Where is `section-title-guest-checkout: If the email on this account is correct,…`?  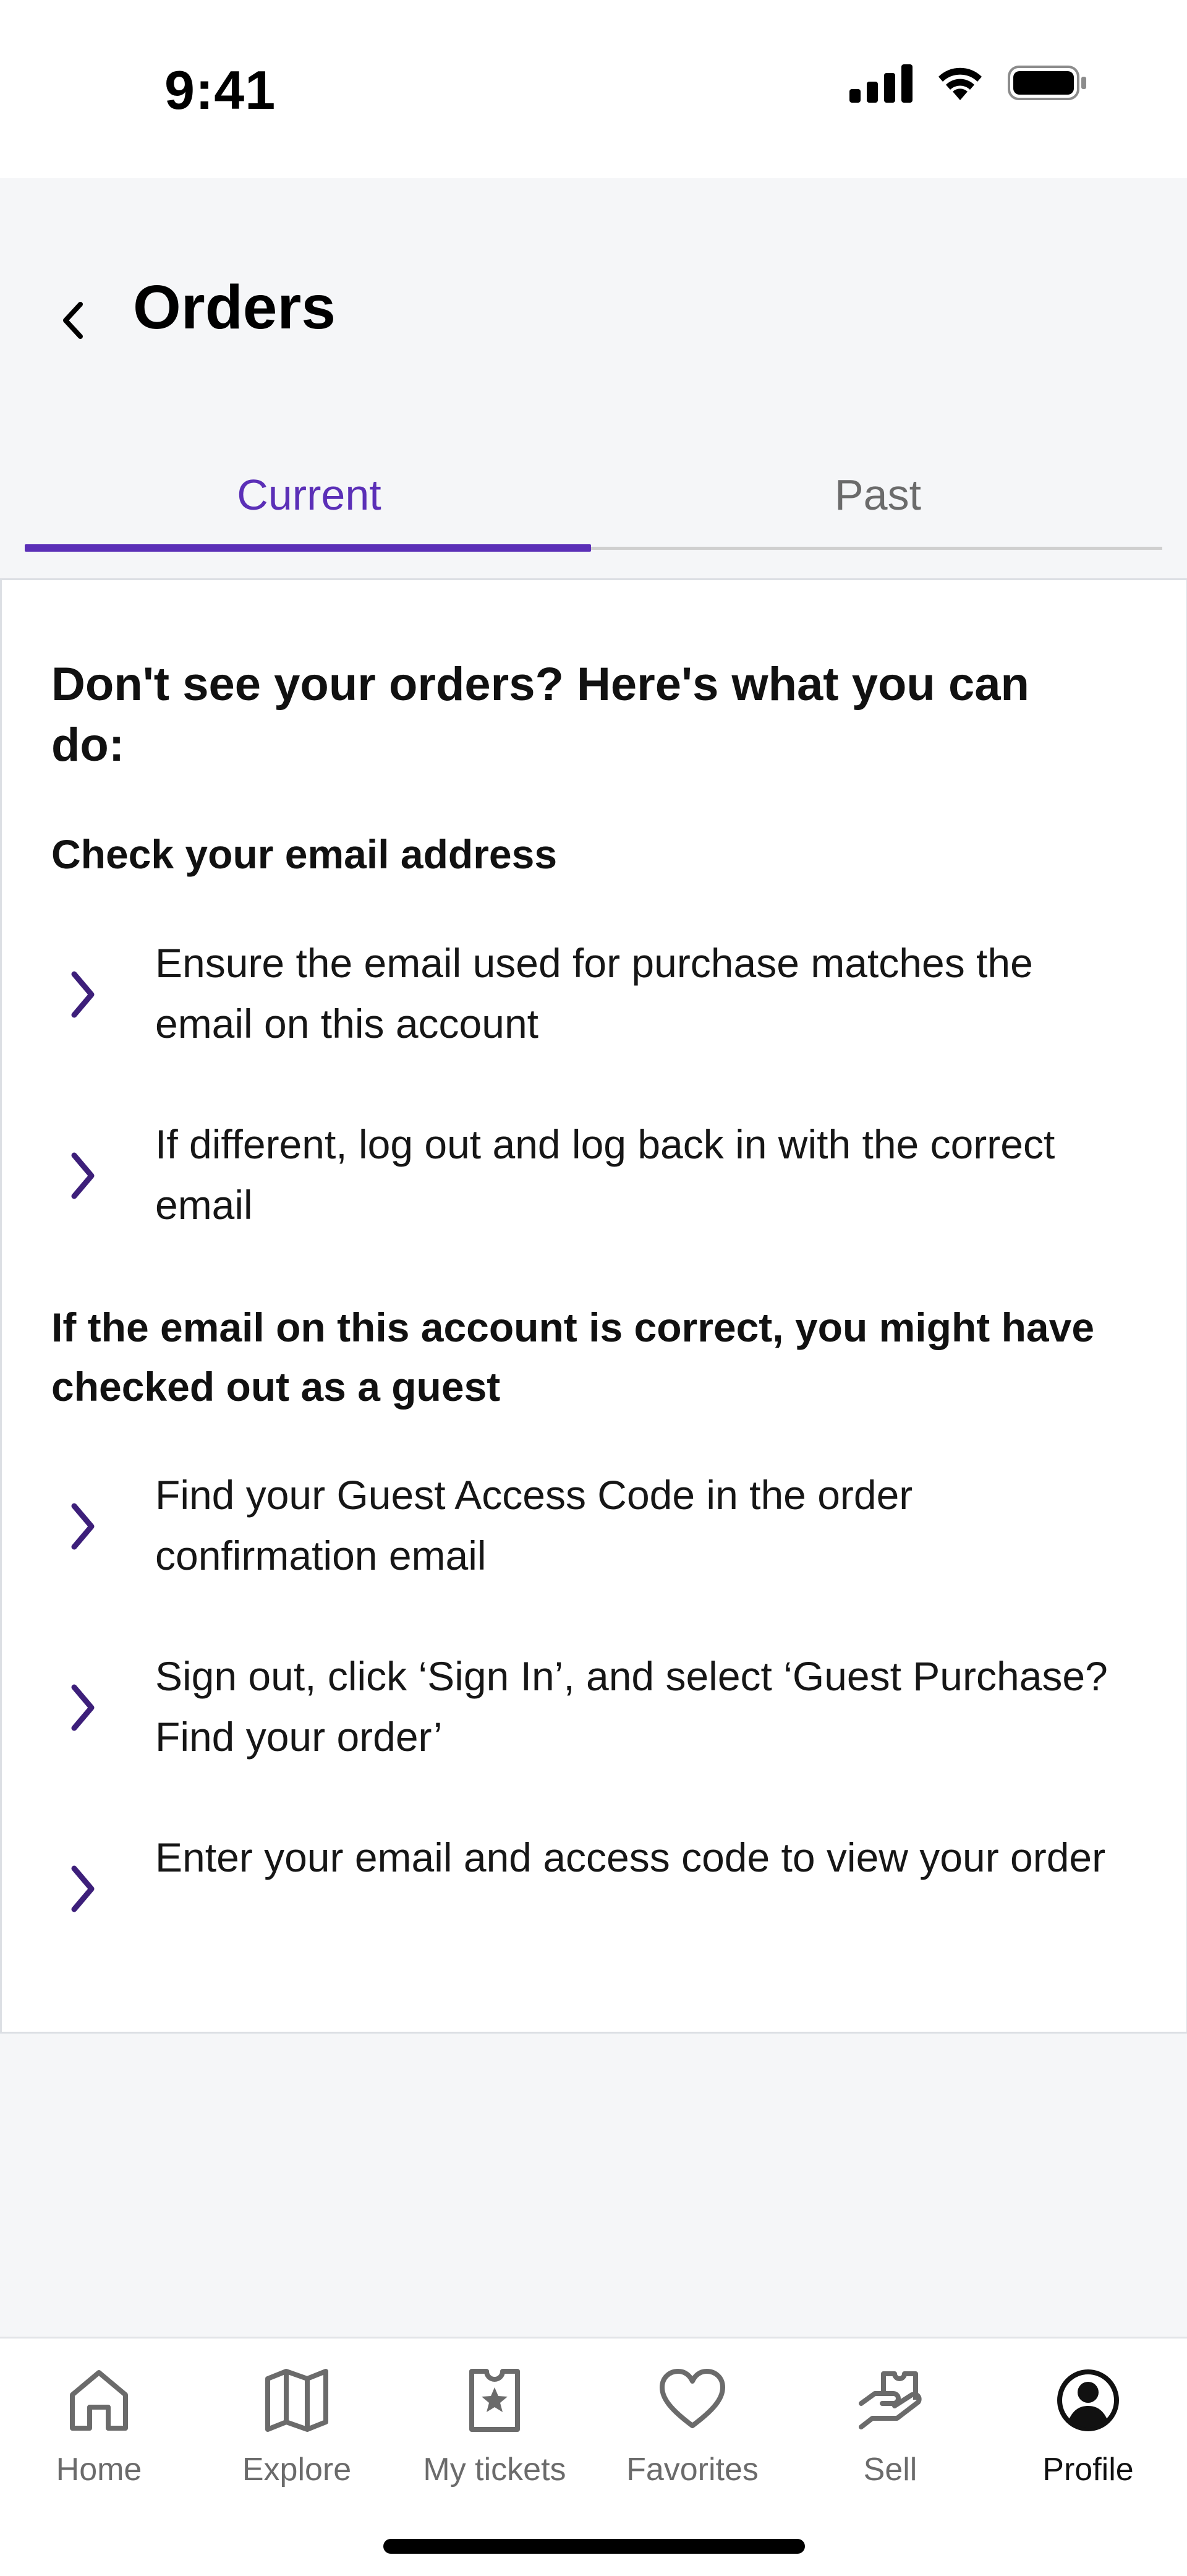
section-title-guest-checkout: If the email on this account is correct,… is located at coordinates (573, 1357).